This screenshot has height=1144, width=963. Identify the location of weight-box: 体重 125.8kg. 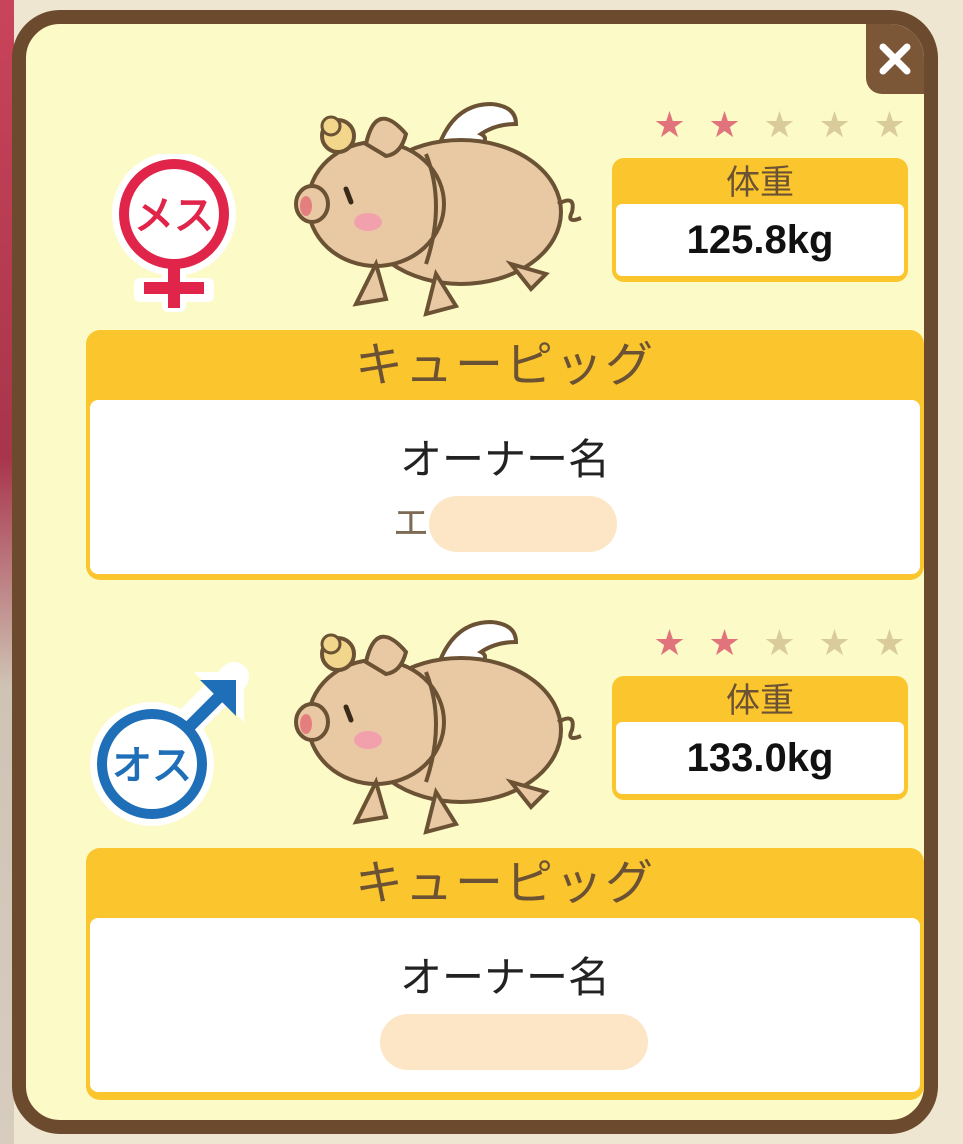
(760, 220).